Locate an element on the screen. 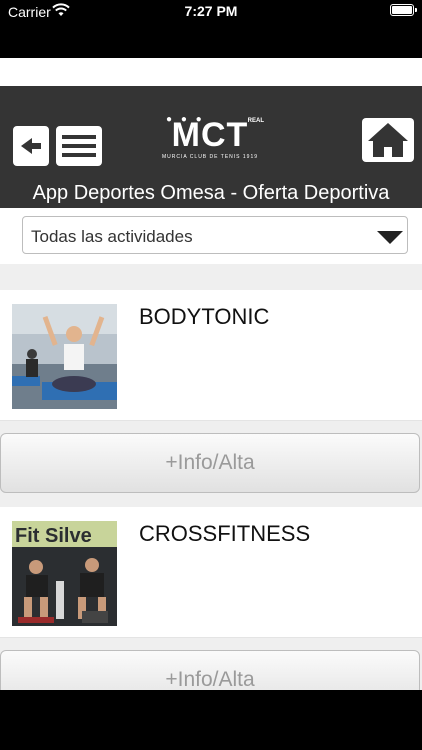  activity-thumbnail: Fit Silve is located at coordinates (64, 573).